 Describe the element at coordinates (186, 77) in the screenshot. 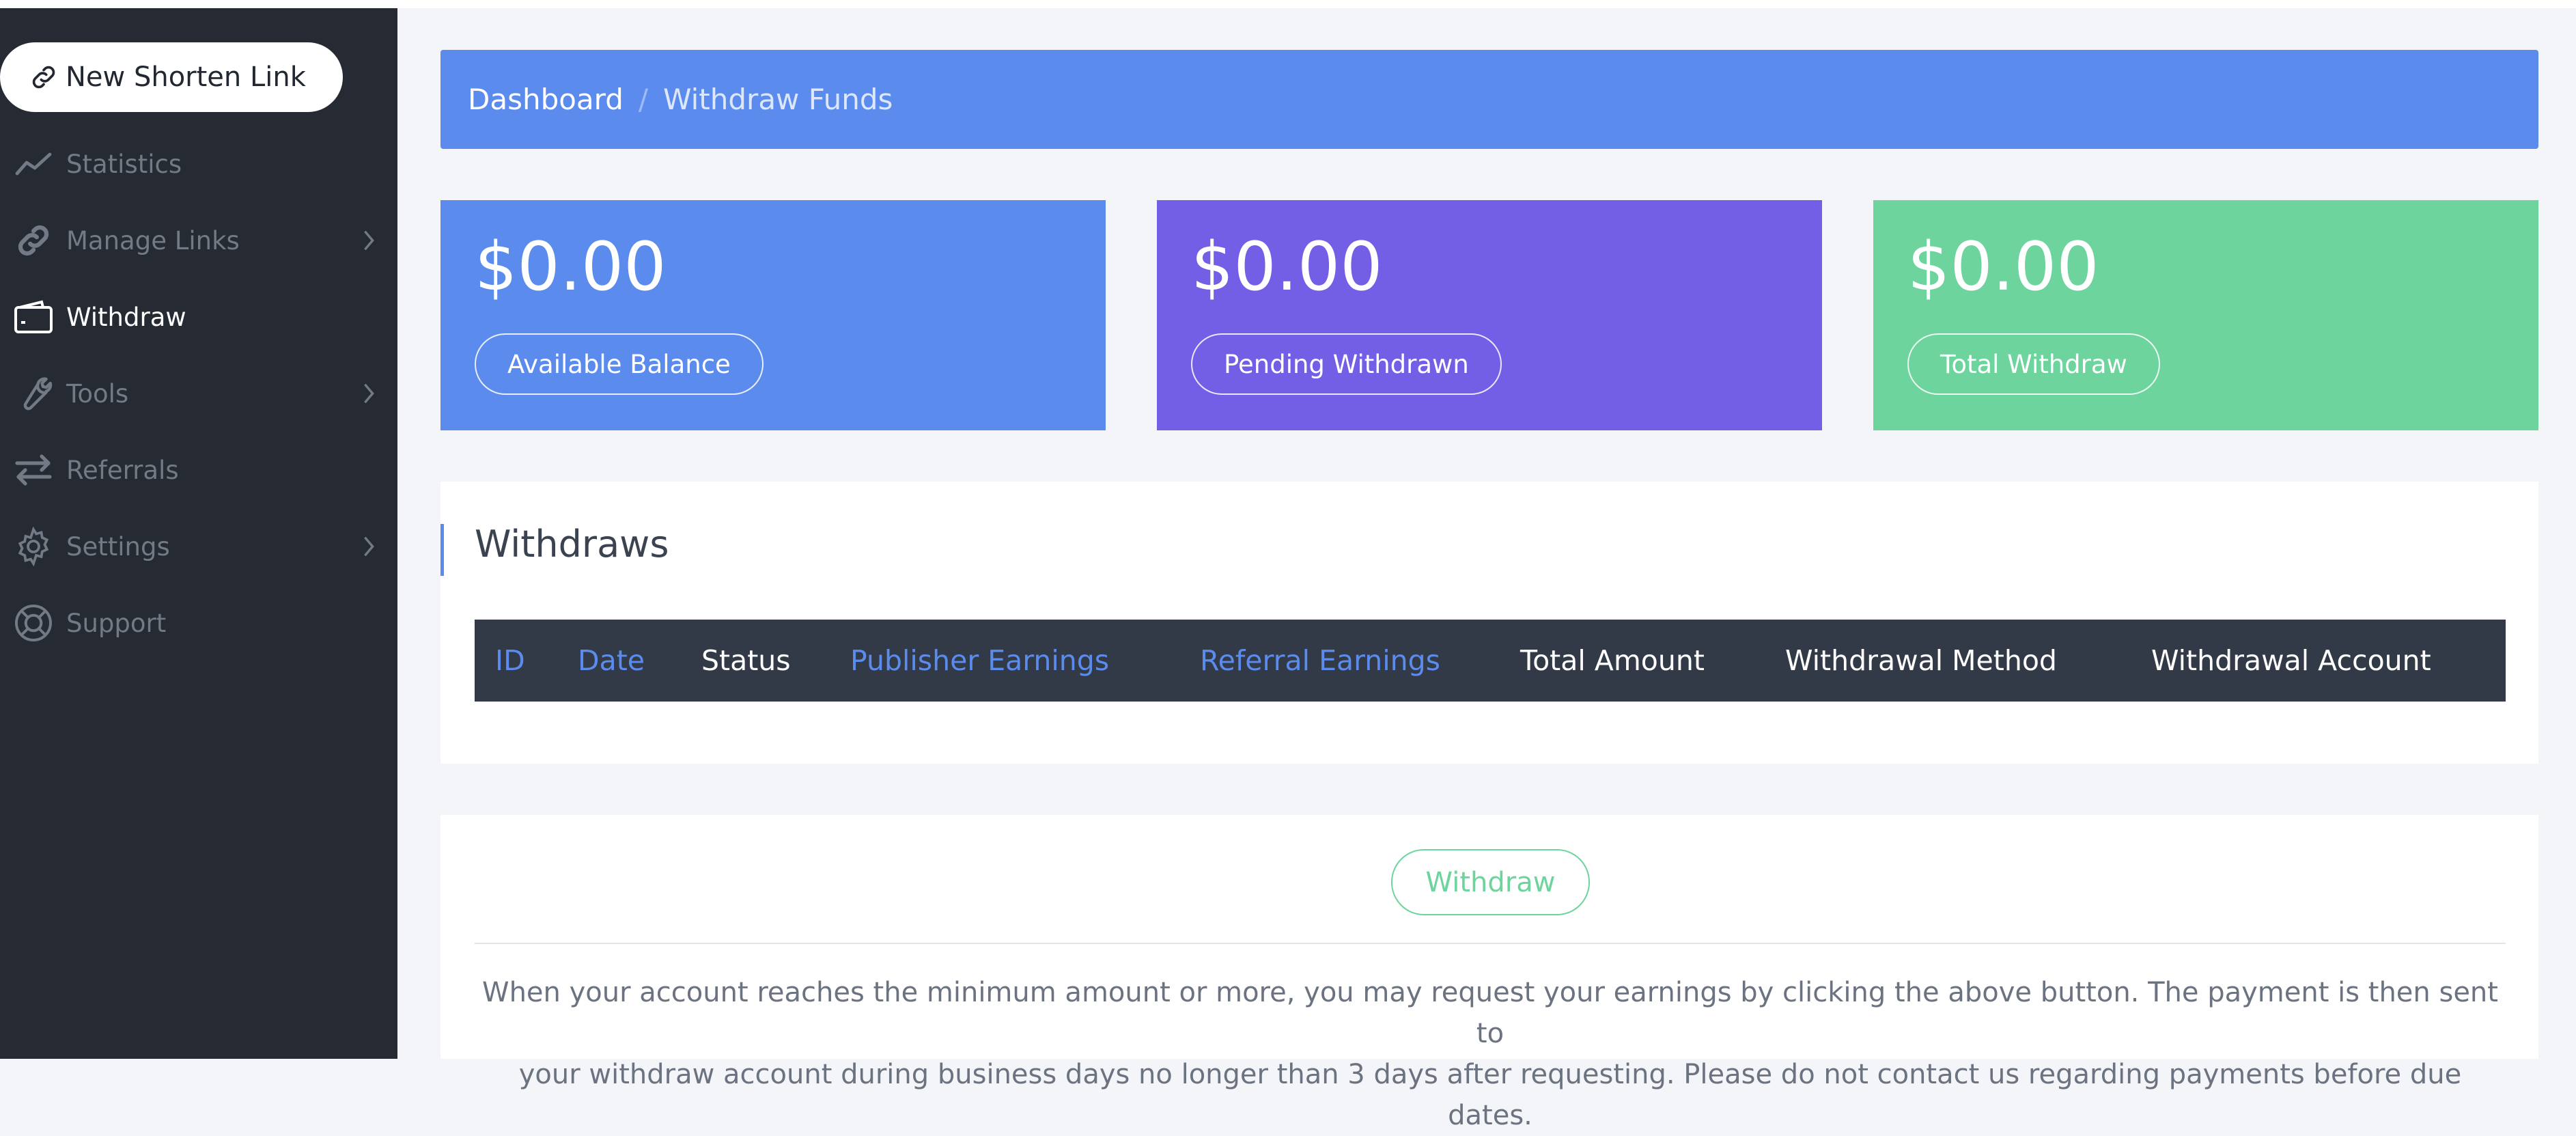

I see `new-shorten-link-label: New Shorten Link` at that location.